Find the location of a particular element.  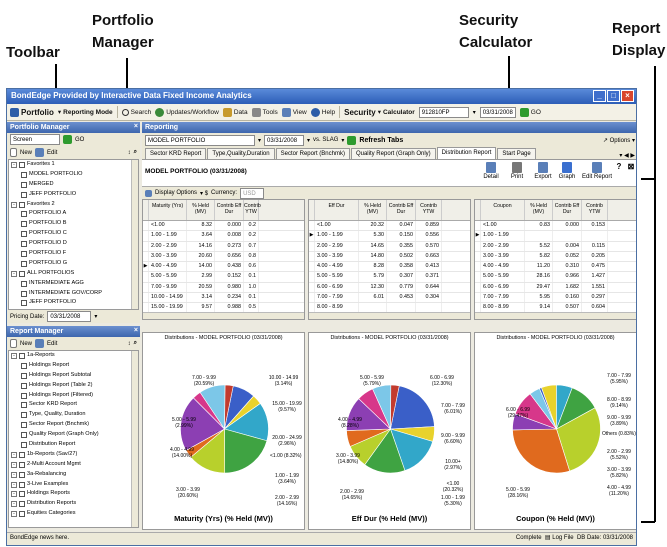

maximize-button: □ is located at coordinates (613, 96).